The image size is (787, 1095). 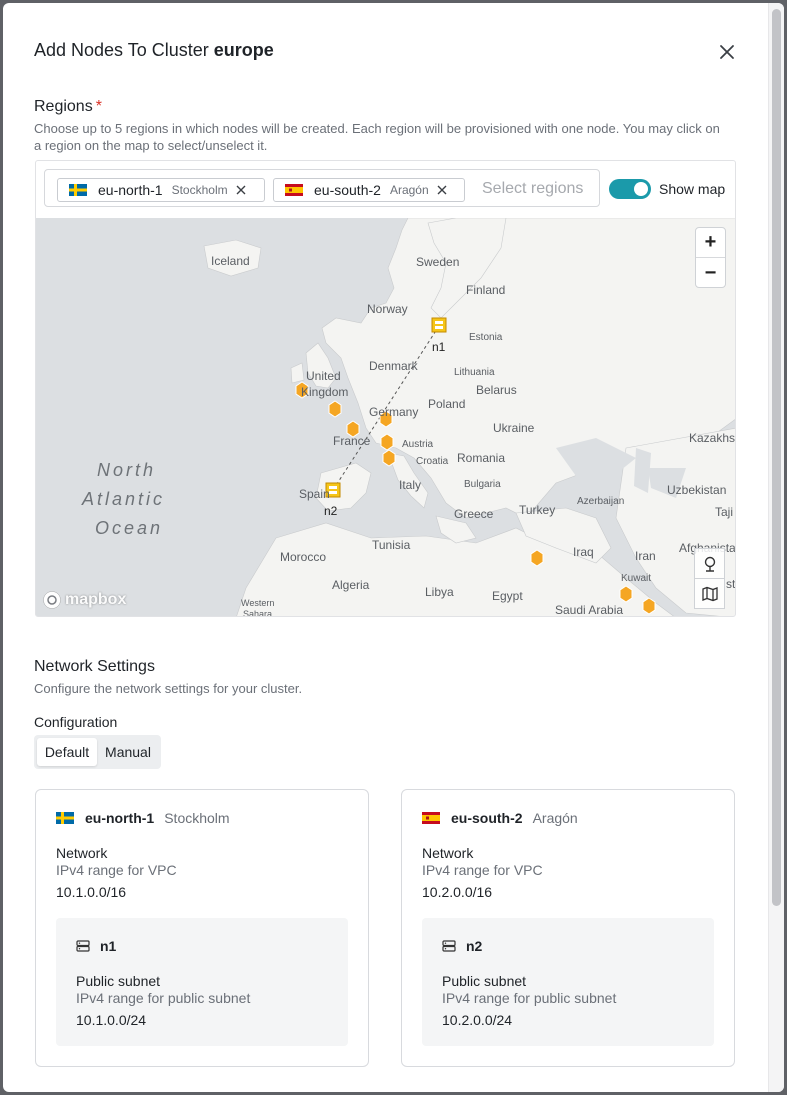 I want to click on vpc-cidr-value: 10.2.0.0/16, so click(x=457, y=892).